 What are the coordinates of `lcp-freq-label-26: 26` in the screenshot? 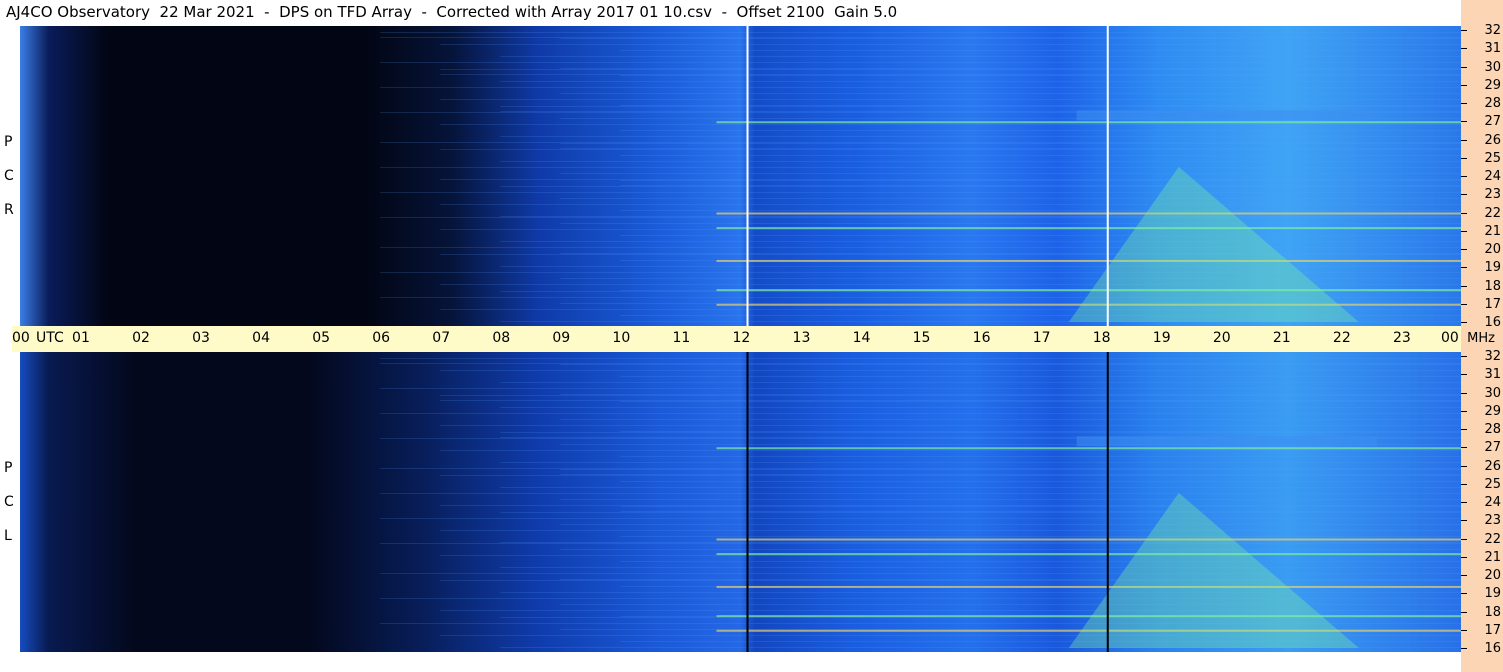 It's located at (1492, 466).